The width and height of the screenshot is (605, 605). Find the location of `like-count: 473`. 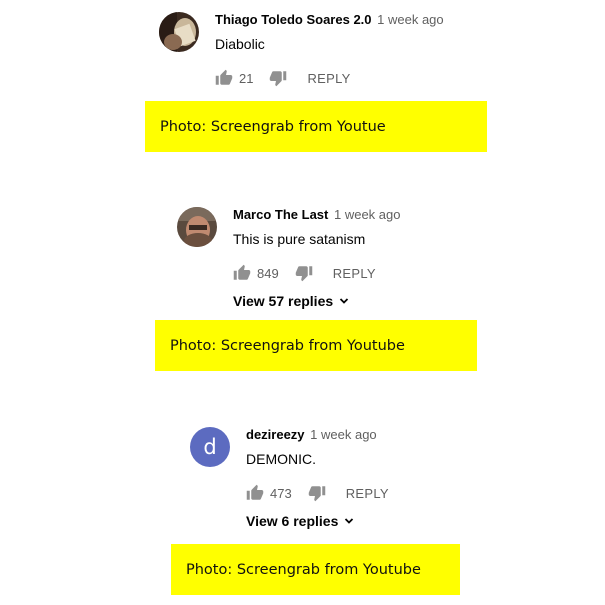

like-count: 473 is located at coordinates (281, 493).